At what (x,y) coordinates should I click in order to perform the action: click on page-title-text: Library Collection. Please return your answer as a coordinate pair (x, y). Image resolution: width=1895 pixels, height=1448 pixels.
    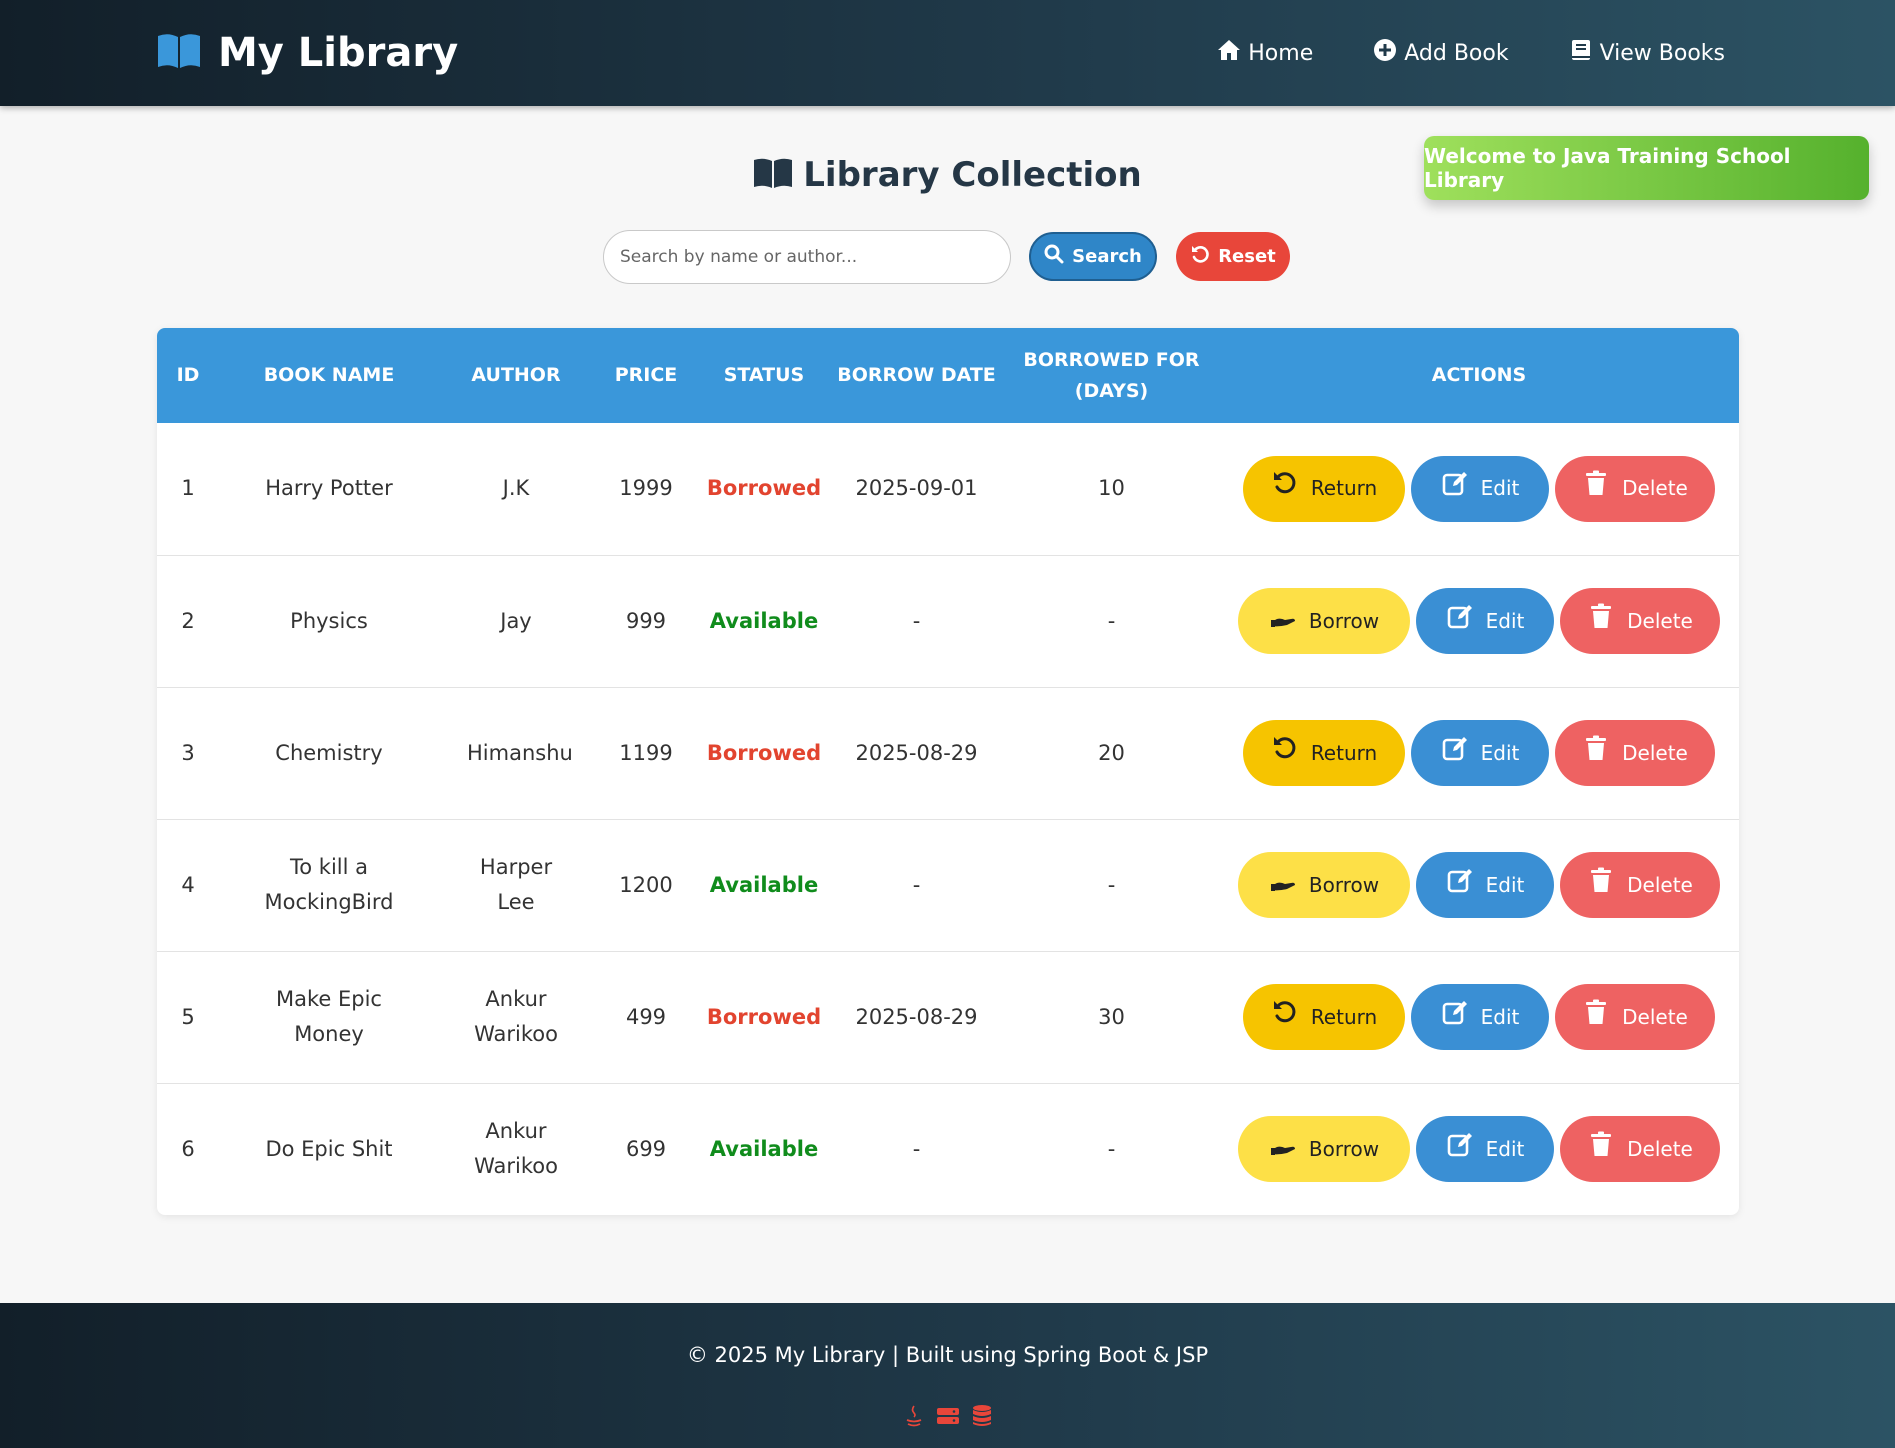
    Looking at the image, I should click on (972, 175).